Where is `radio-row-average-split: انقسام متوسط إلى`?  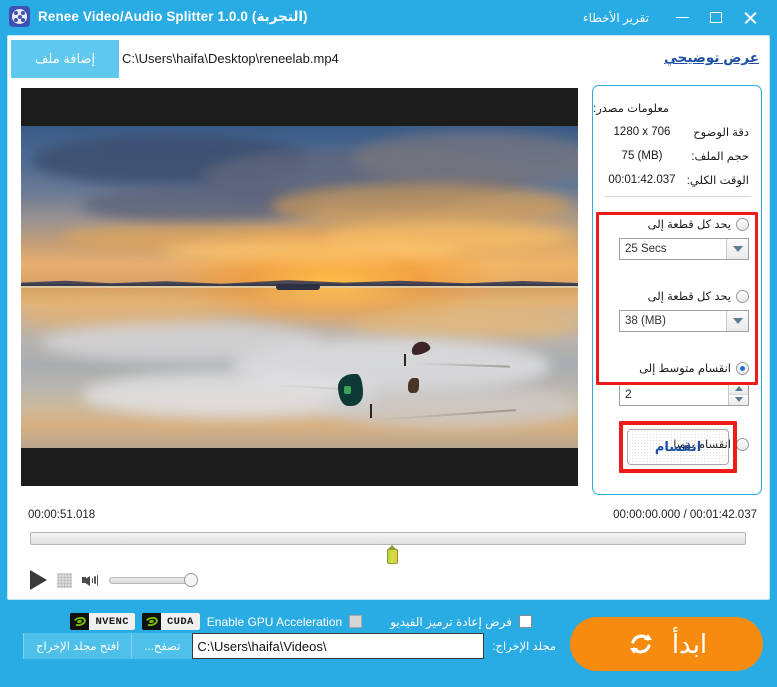 radio-row-average-split: انقسام متوسط إلى is located at coordinates (678, 368).